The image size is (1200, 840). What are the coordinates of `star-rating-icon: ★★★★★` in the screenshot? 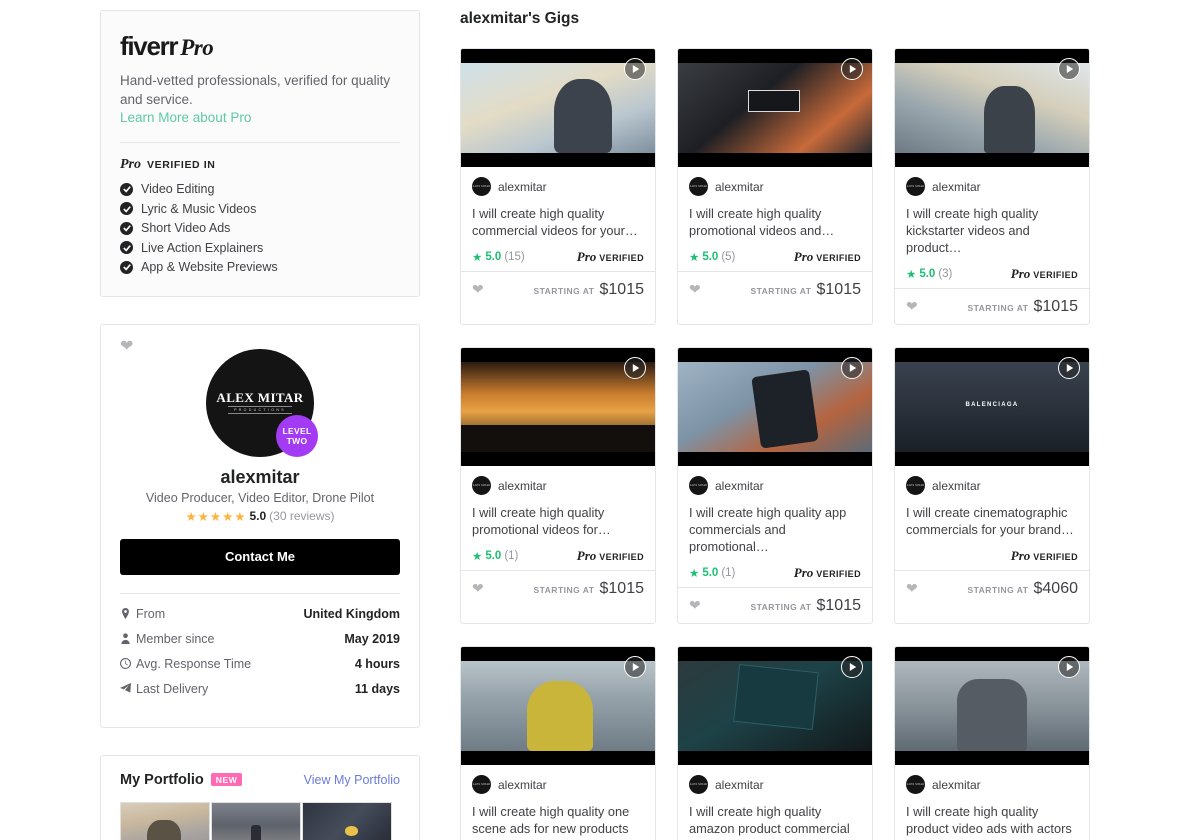 It's located at (216, 516).